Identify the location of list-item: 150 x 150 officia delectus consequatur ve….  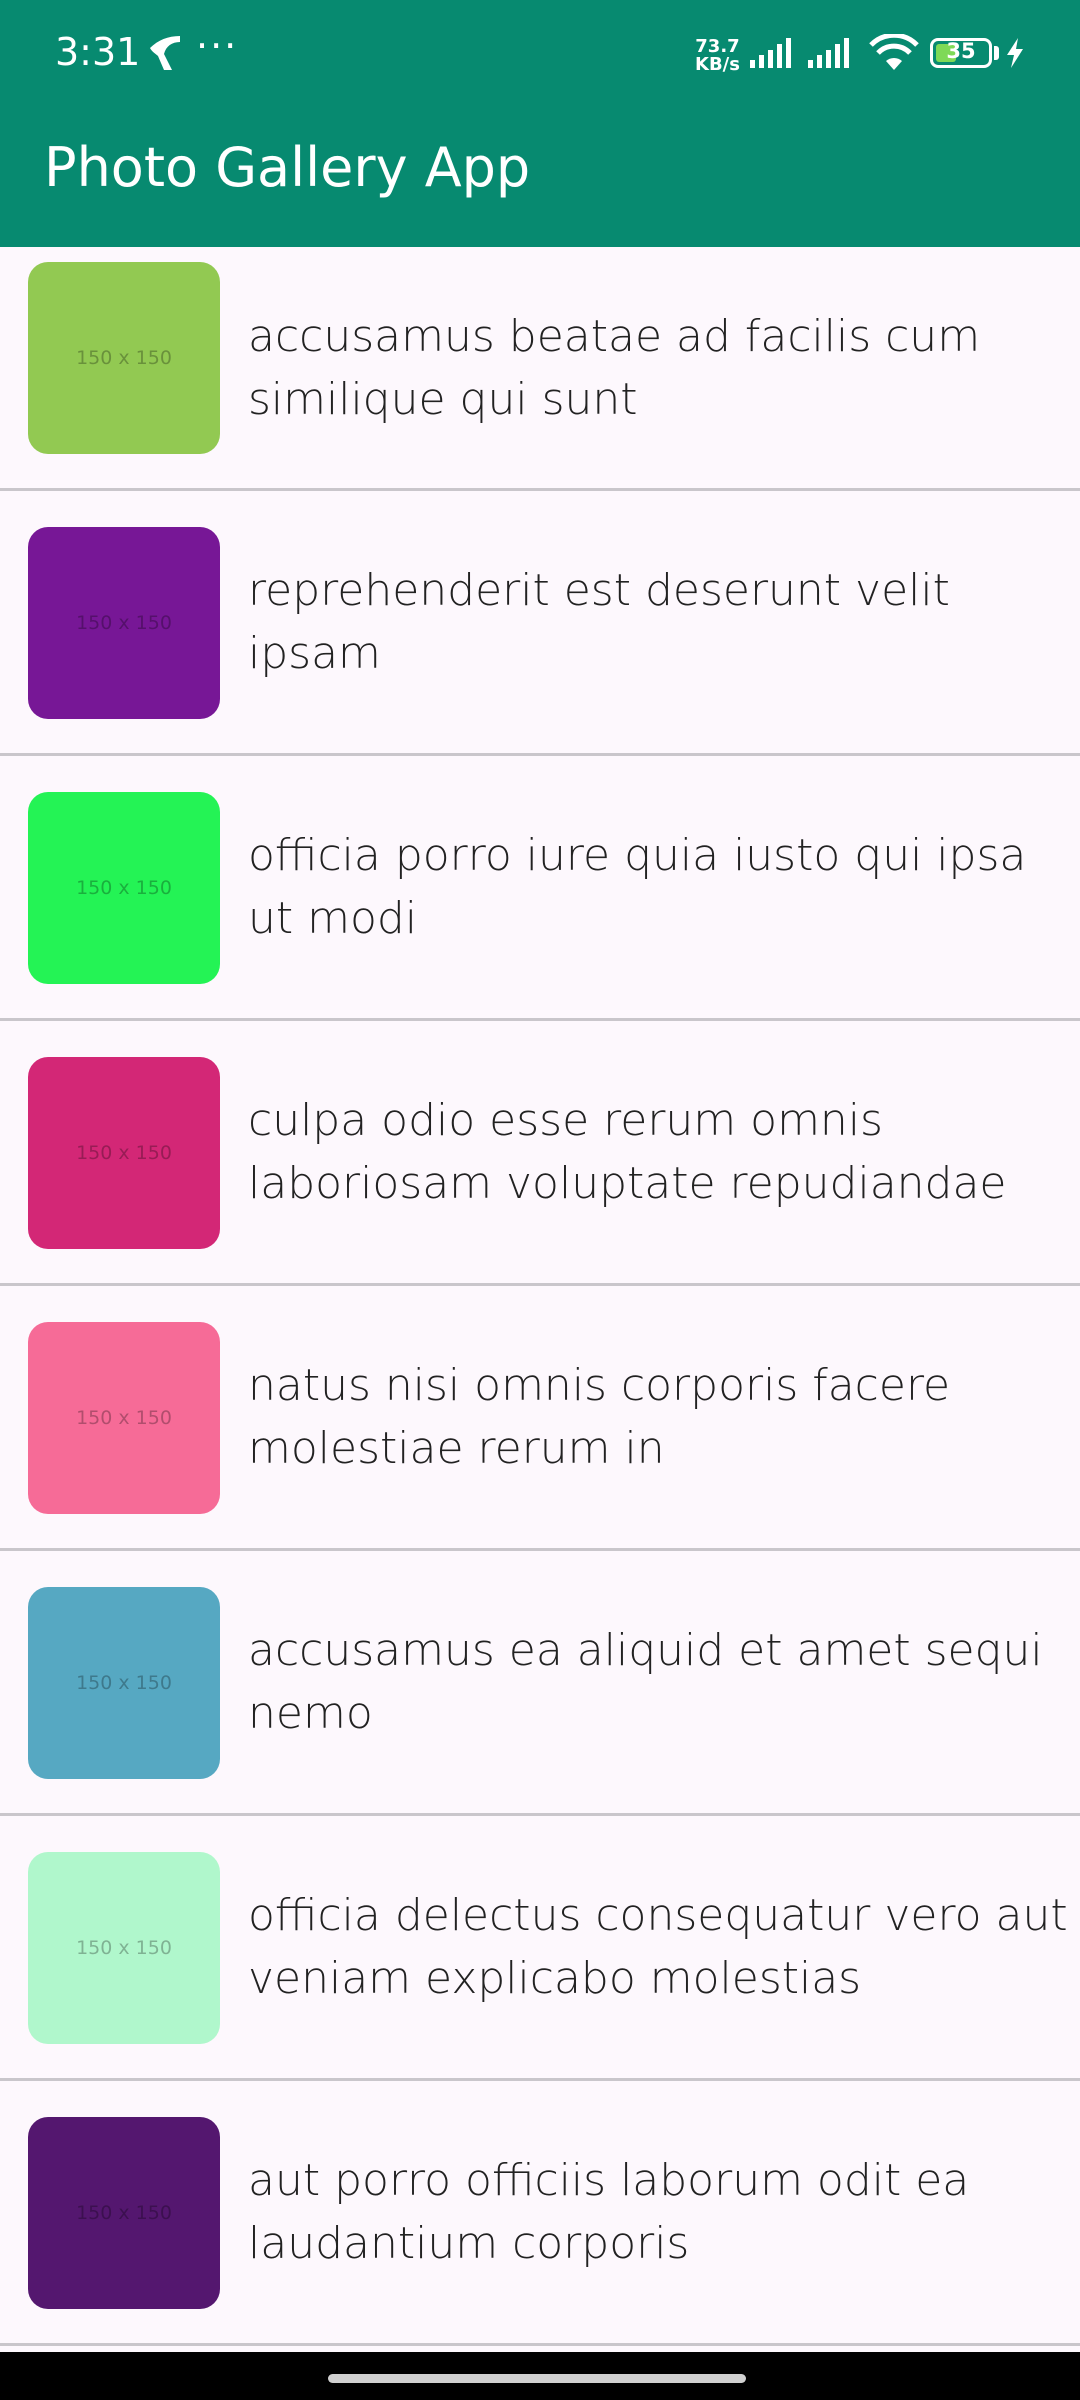
(540, 1948).